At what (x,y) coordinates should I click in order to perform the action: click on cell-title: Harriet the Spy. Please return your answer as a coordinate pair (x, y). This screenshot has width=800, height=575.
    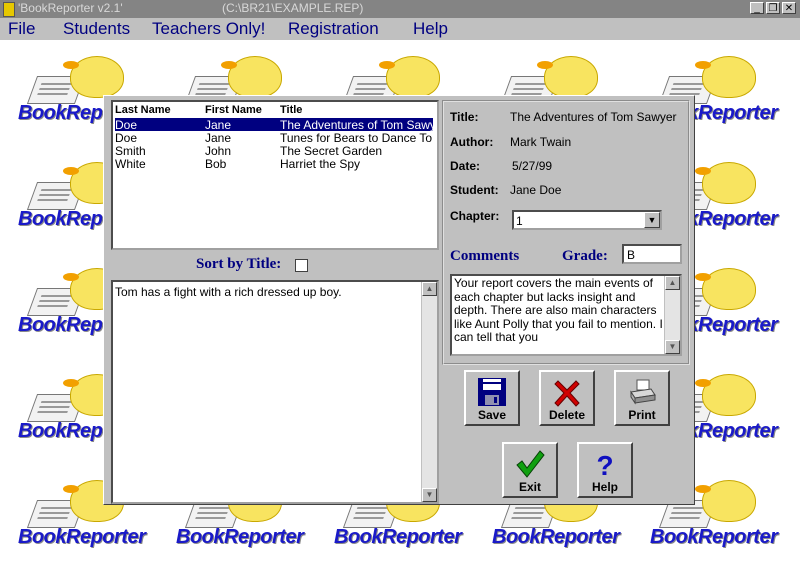
    Looking at the image, I should click on (320, 164).